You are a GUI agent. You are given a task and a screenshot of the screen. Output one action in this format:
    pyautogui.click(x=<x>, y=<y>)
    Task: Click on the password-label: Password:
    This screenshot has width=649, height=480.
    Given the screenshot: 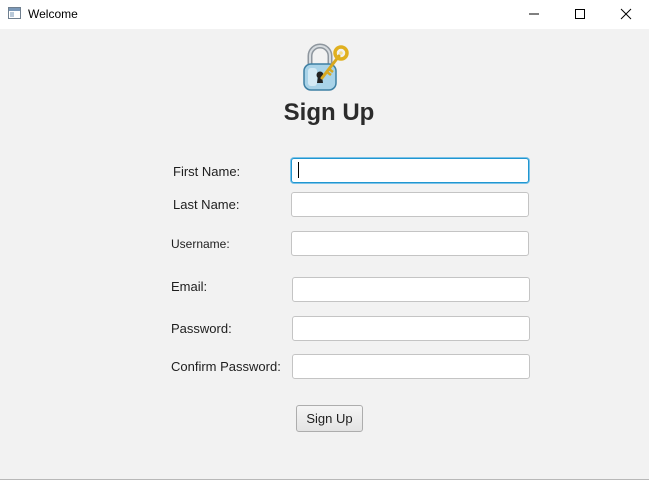 What is the action you would take?
    pyautogui.click(x=201, y=328)
    